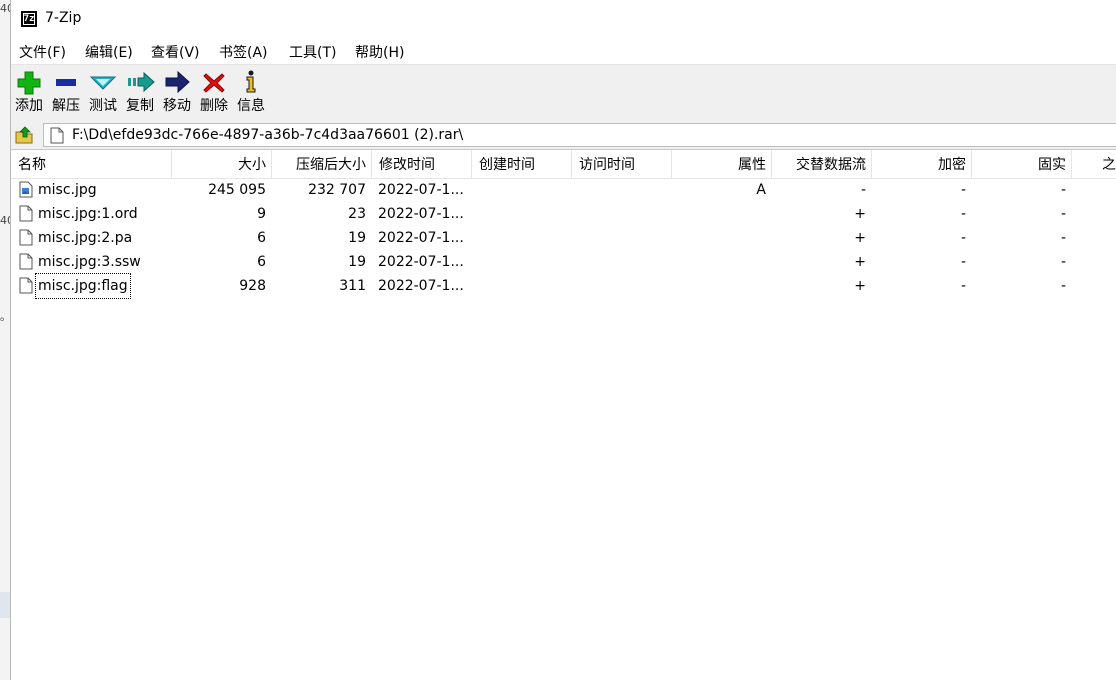 The image size is (1116, 680). I want to click on file-row: misc.jpg:1.ord 9 23 2022-07-1... + - -, so click(563, 214).